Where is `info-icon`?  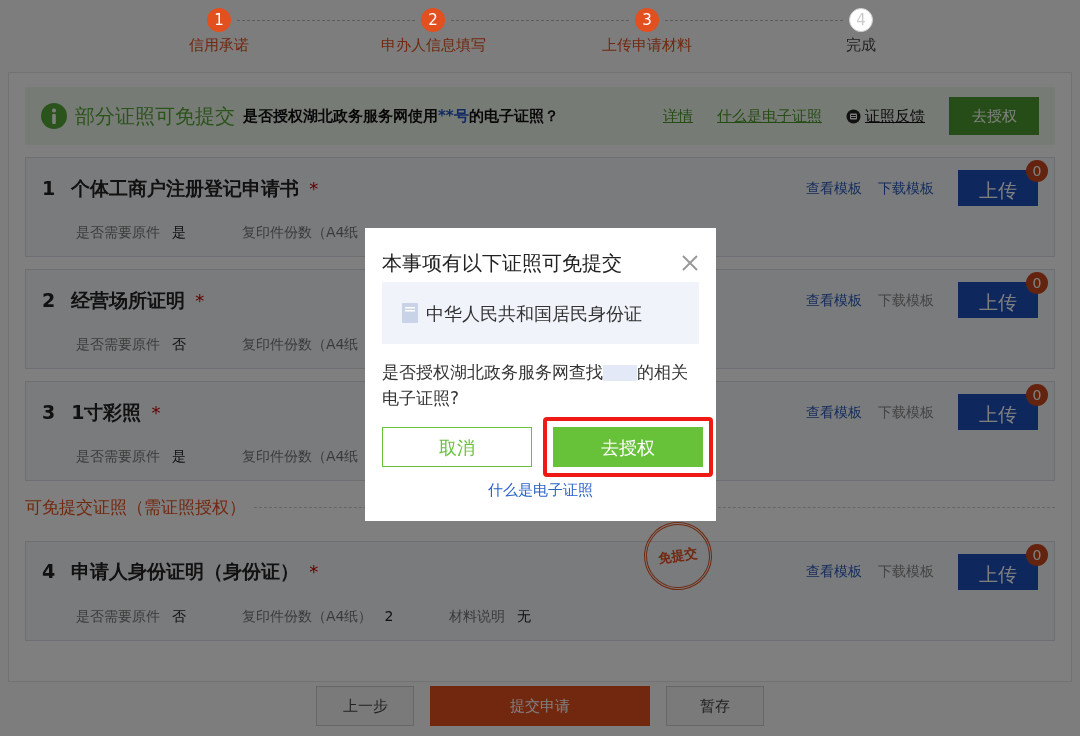 info-icon is located at coordinates (54, 116).